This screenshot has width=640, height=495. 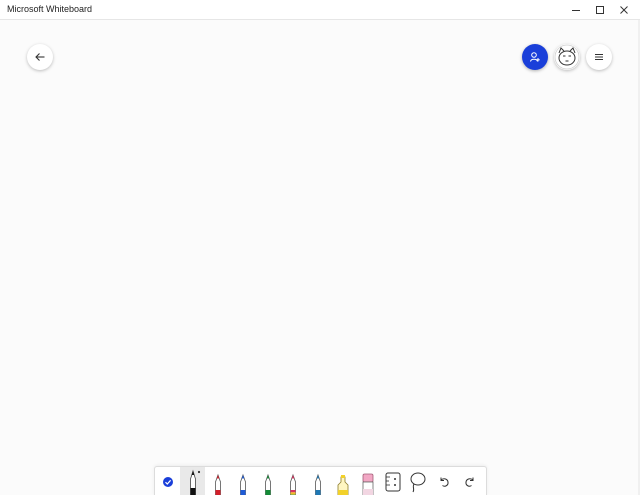 I want to click on pen-blue-icon, so click(x=242, y=484).